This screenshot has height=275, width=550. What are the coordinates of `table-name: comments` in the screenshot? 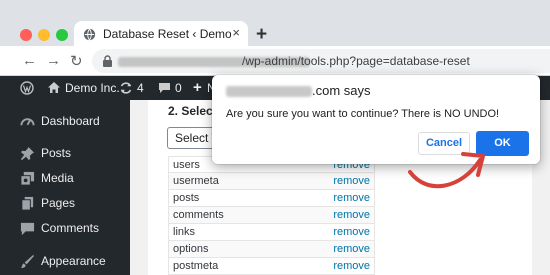 It's located at (198, 215).